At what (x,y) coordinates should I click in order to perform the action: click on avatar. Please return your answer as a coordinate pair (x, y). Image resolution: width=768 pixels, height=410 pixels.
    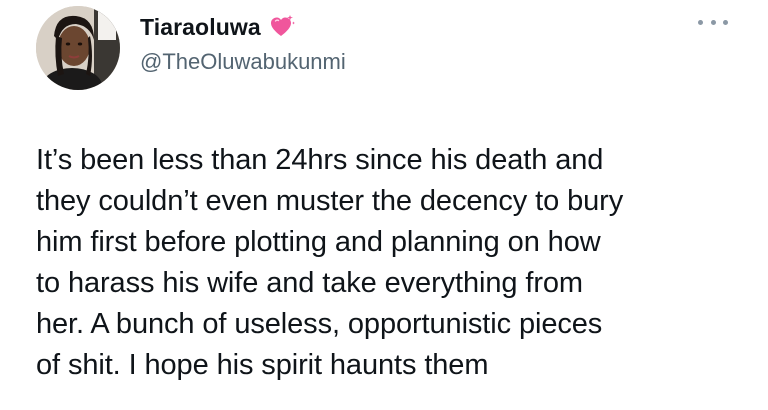
    Looking at the image, I should click on (78, 48).